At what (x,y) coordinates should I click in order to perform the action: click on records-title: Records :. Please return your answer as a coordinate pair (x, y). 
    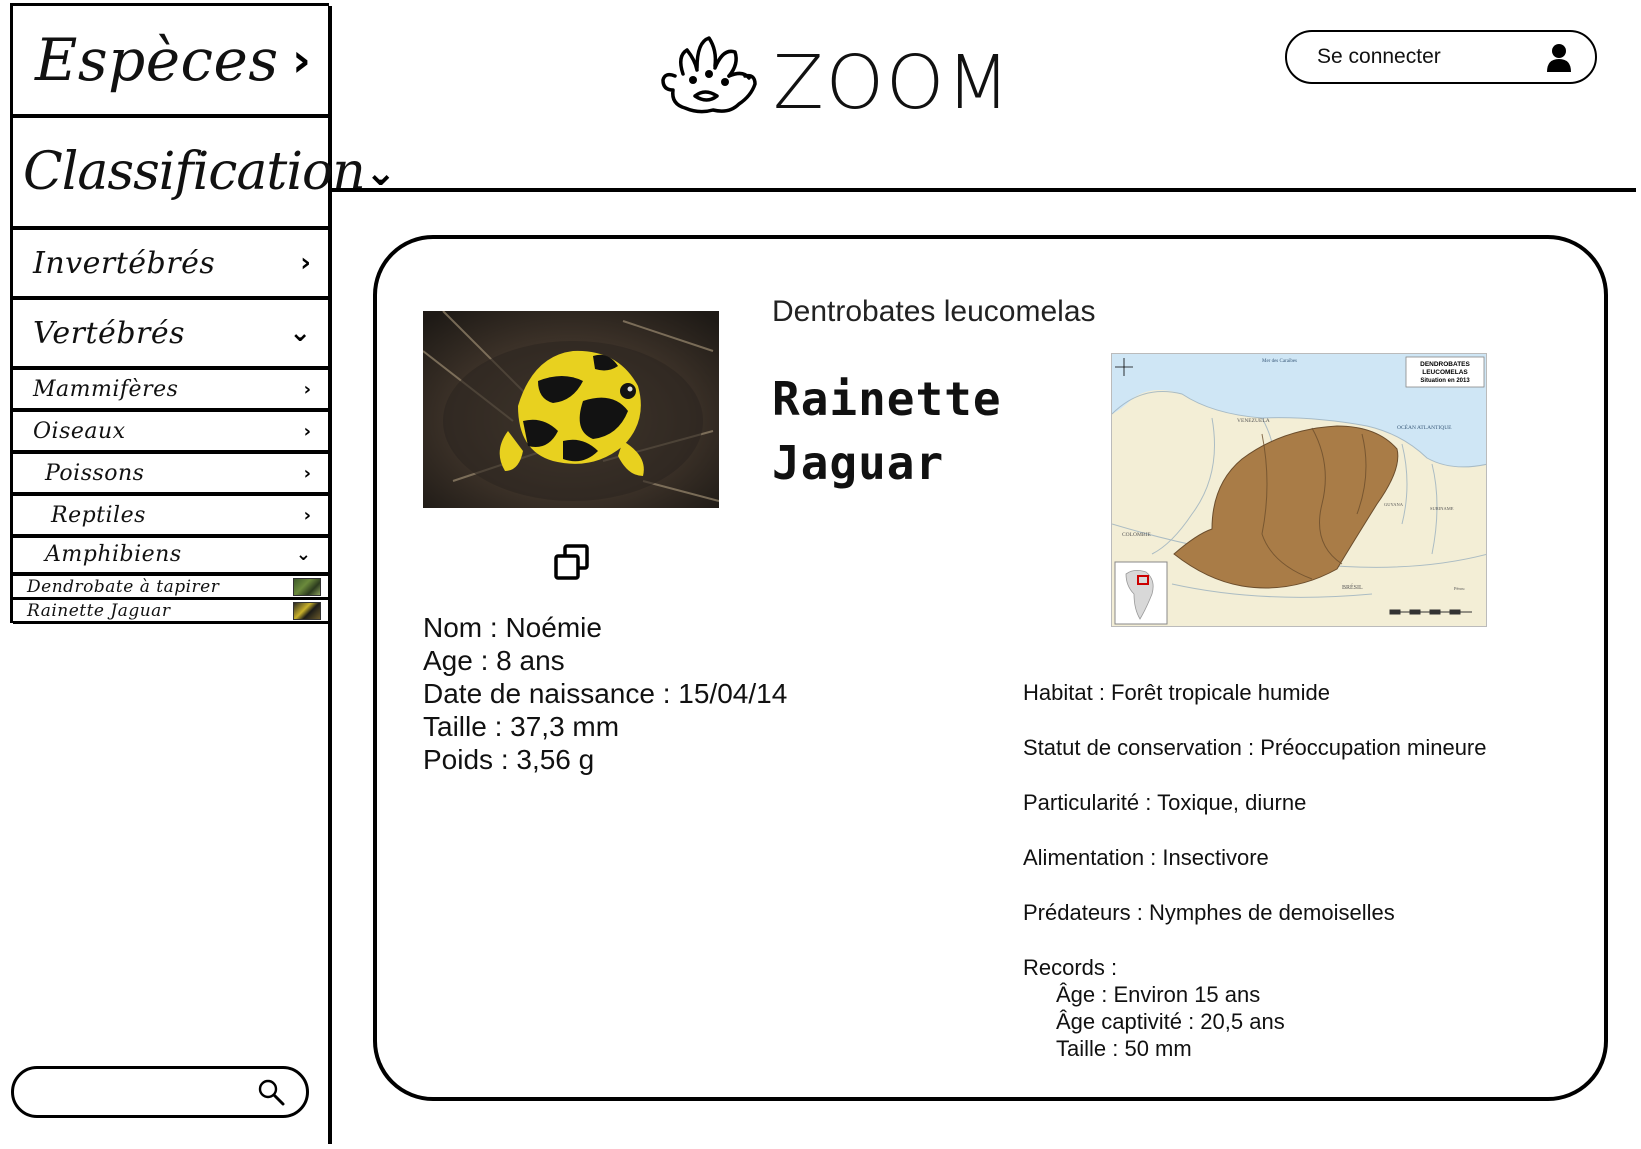
    Looking at the image, I should click on (1070, 967).